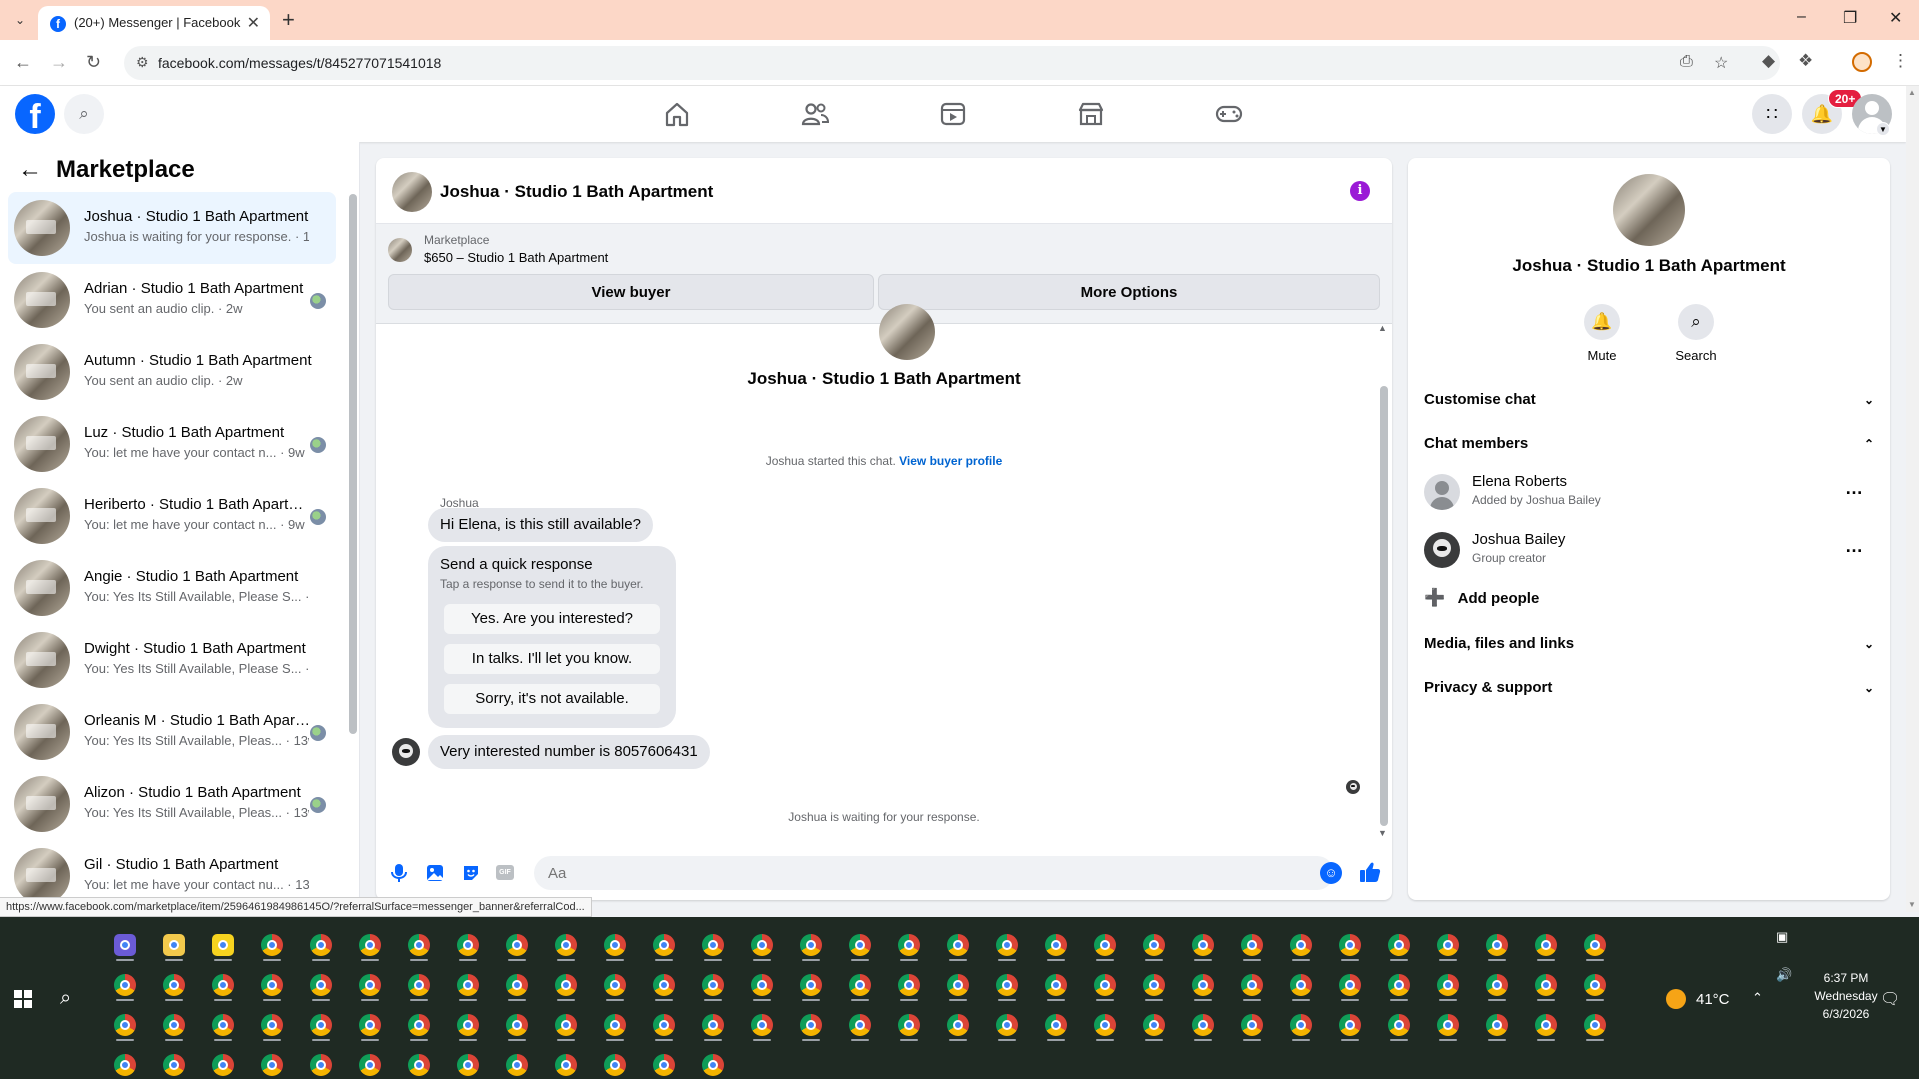 The height and width of the screenshot is (1079, 1919). I want to click on sticker-icon, so click(471, 873).